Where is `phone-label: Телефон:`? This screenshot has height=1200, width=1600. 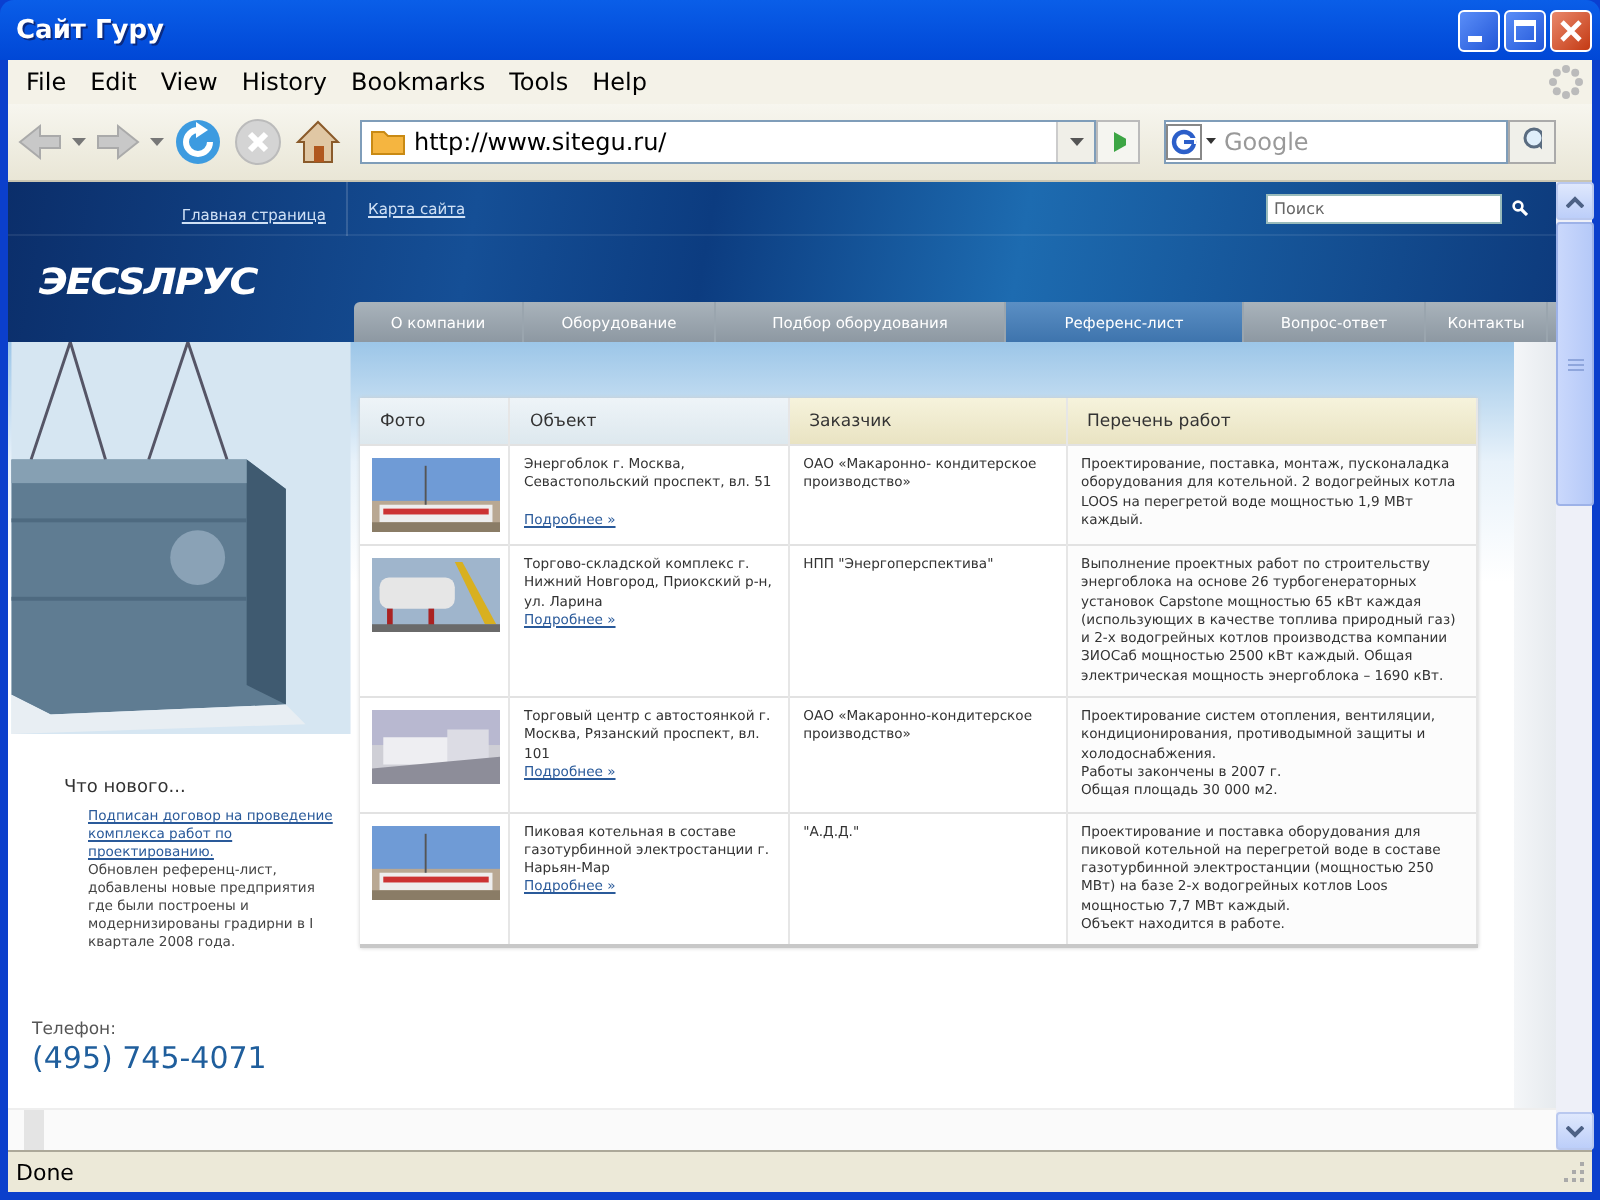
phone-label: Телефон: is located at coordinates (75, 1030).